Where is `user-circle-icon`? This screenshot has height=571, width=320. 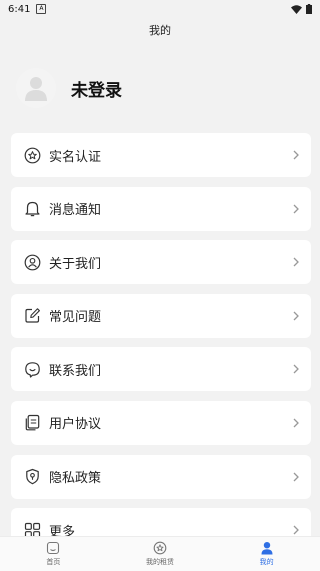 user-circle-icon is located at coordinates (32, 262).